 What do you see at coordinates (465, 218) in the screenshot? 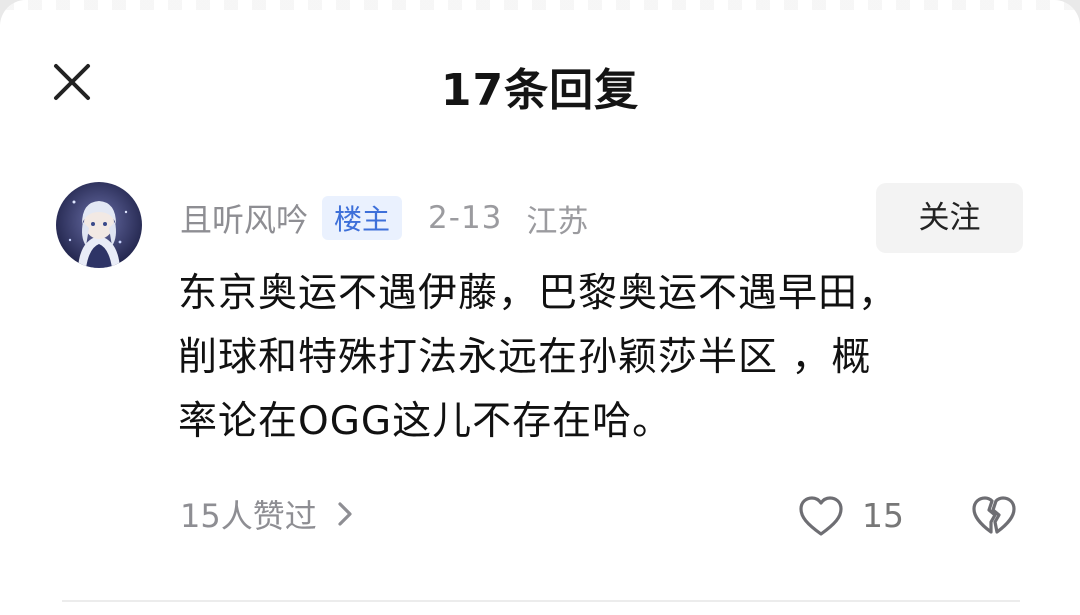
I see `comment-date: 2-13` at bounding box center [465, 218].